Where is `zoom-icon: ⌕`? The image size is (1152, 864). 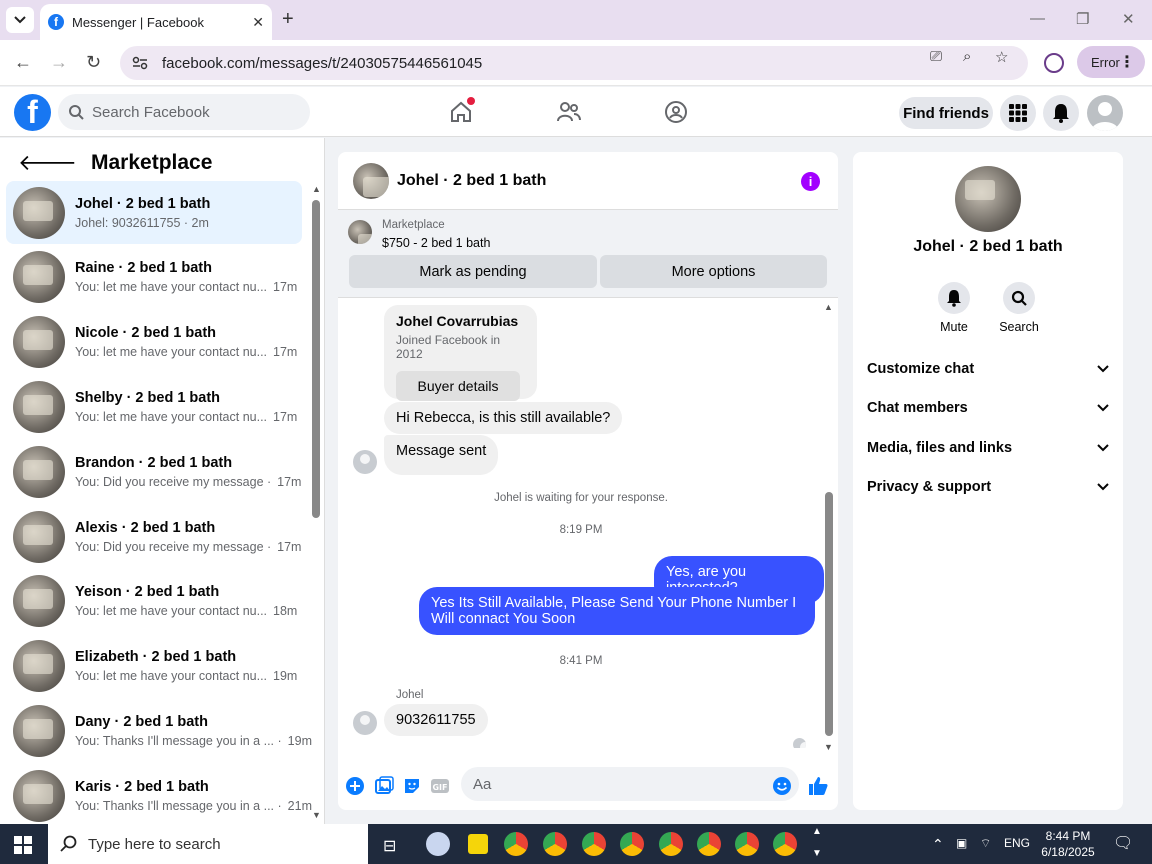
zoom-icon: ⌕ is located at coordinates (967, 56).